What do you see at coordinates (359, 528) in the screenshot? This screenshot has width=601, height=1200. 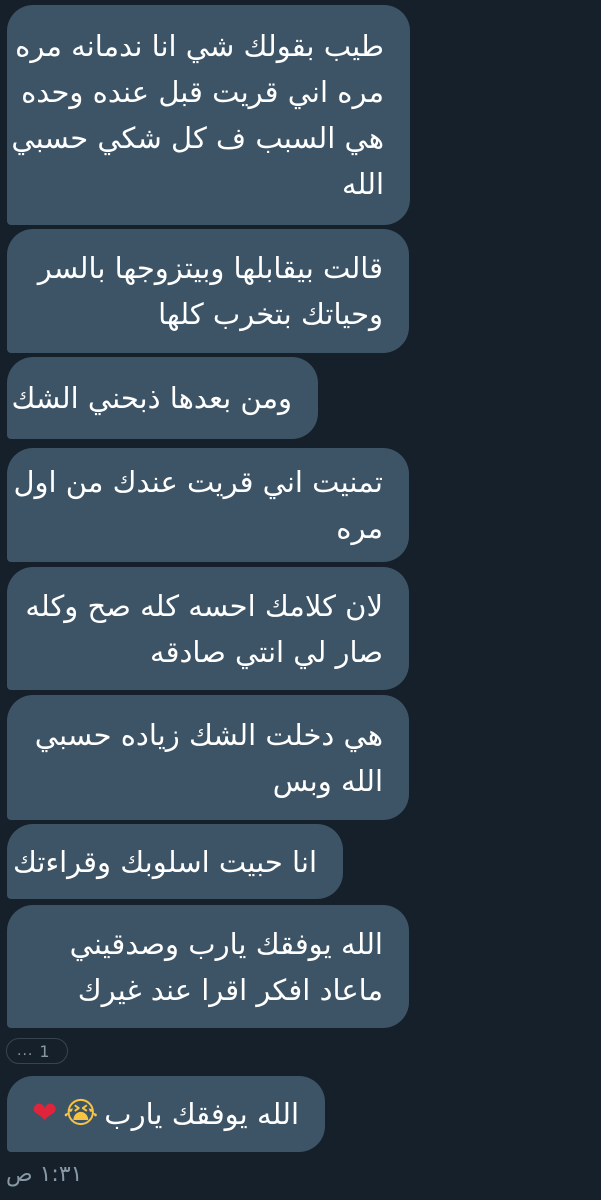 I see `message-line: مره` at bounding box center [359, 528].